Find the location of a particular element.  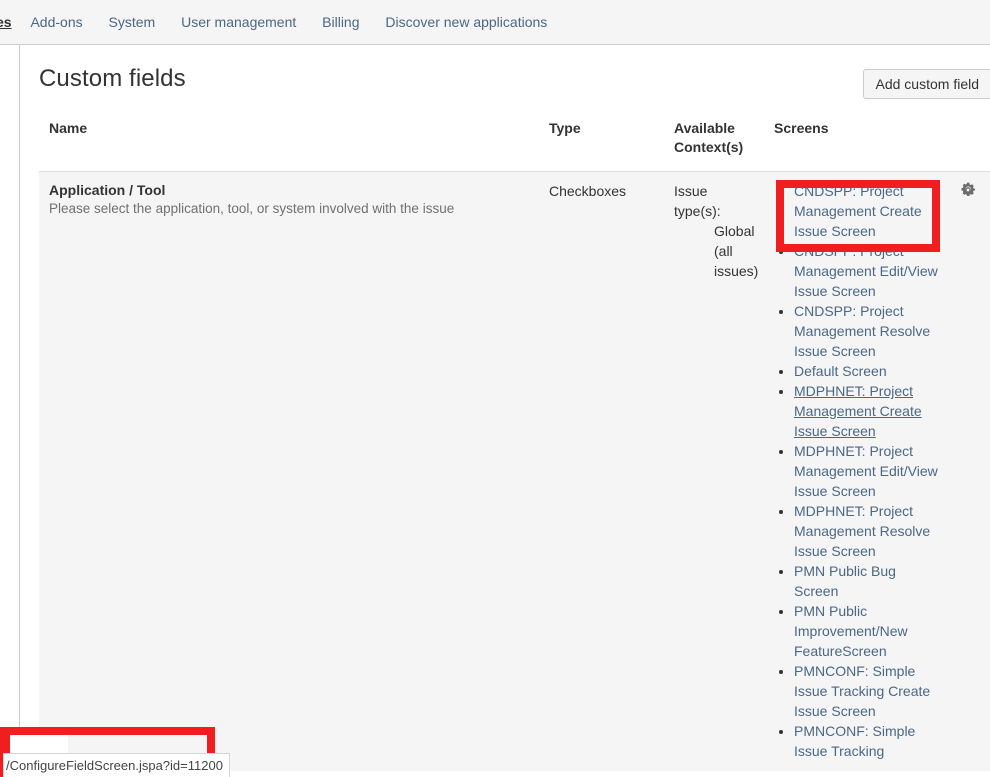

sidebar-panel is located at coordinates (10, 411).